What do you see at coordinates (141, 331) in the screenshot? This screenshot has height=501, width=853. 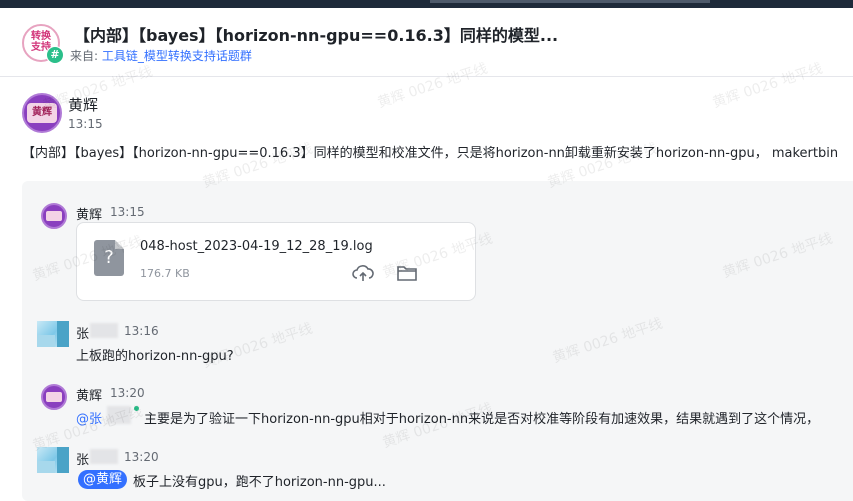 I see `thread-time: 13:16` at bounding box center [141, 331].